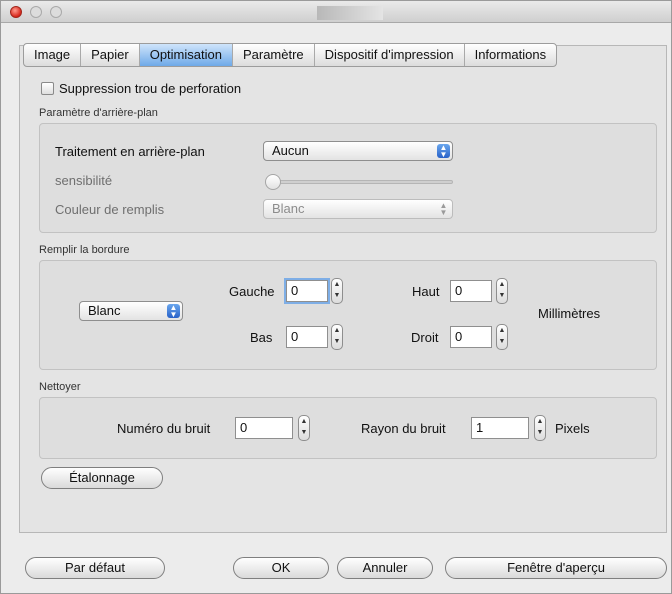 This screenshot has width=672, height=594. Describe the element at coordinates (572, 428) in the screenshot. I see `noise-unit-label: Pixels` at that location.